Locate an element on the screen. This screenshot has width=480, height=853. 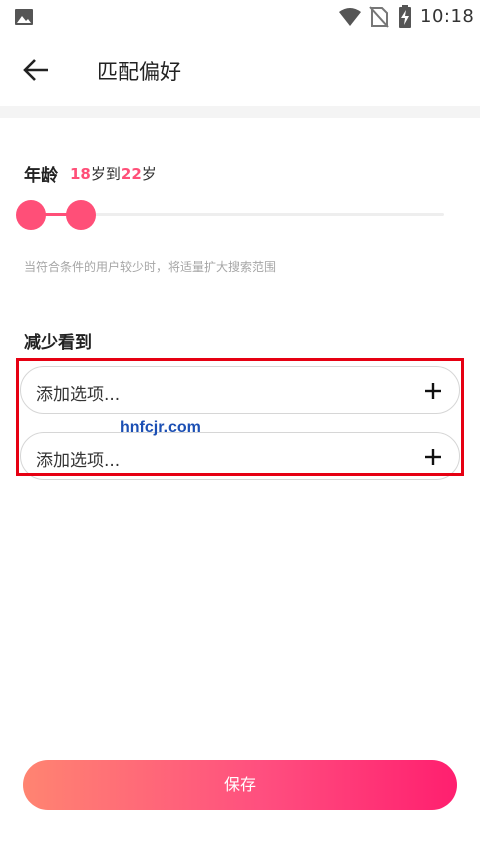
save-button: 保存 is located at coordinates (240, 785).